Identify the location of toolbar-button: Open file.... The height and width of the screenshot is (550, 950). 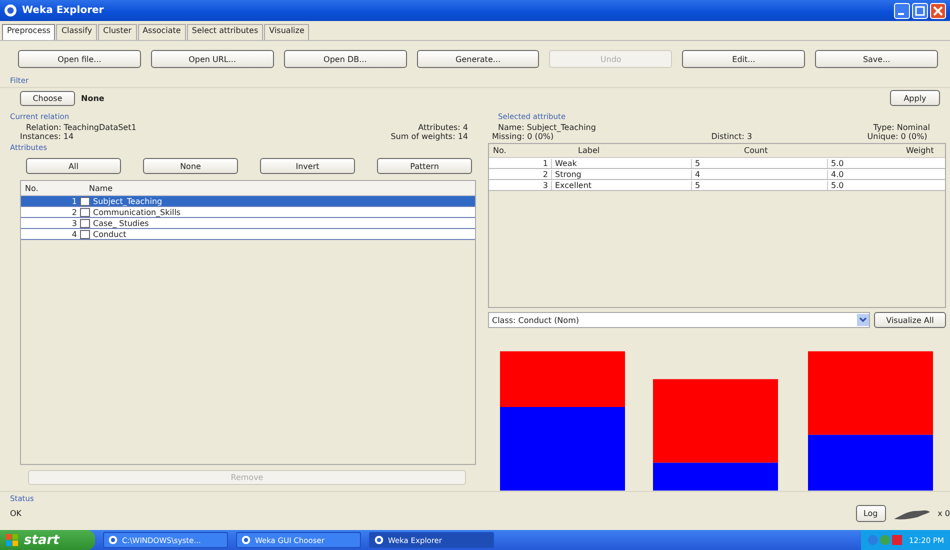
(79, 59).